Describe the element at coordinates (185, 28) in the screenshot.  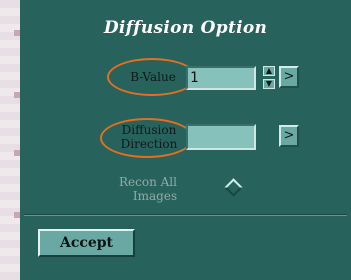
I see `dialog-title: Diffusion Option` at that location.